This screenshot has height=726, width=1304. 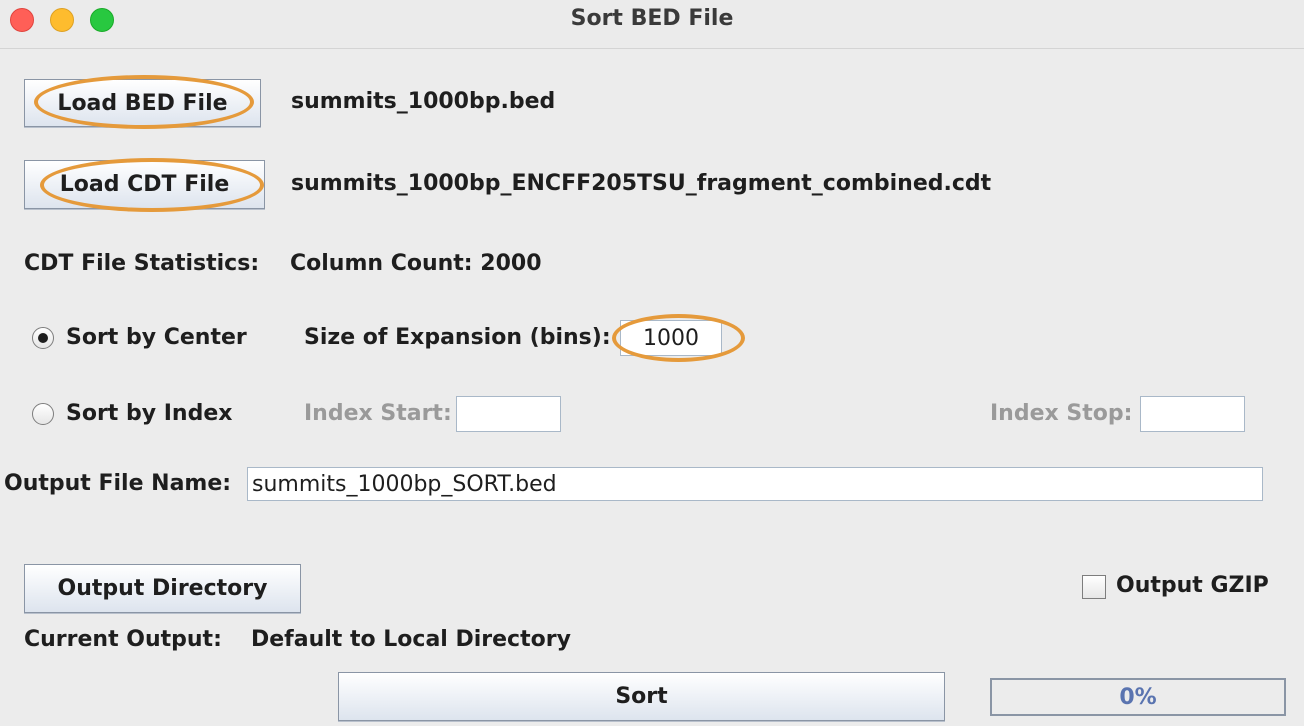 What do you see at coordinates (652, 18) in the screenshot?
I see `window-title: Sort BED File` at bounding box center [652, 18].